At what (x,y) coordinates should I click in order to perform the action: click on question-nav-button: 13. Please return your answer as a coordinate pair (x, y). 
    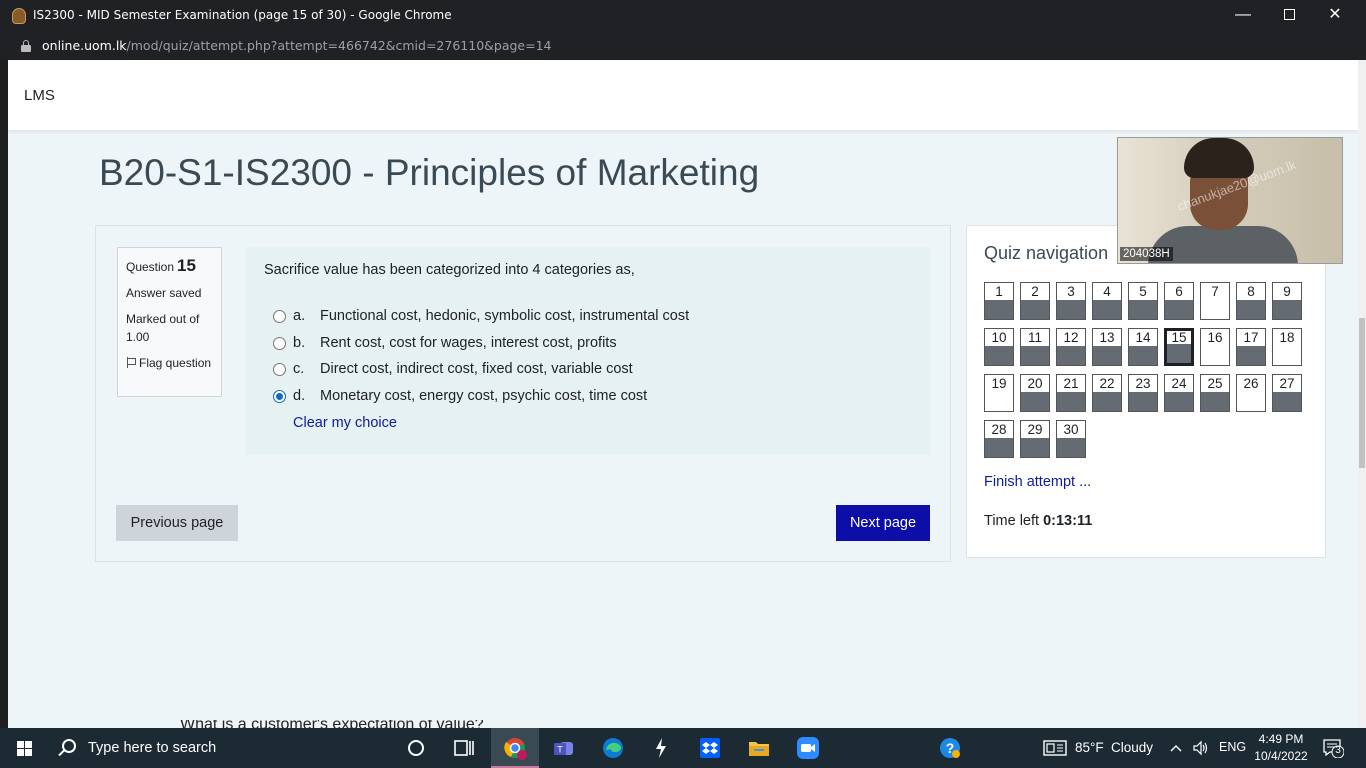
    Looking at the image, I should click on (1107, 347).